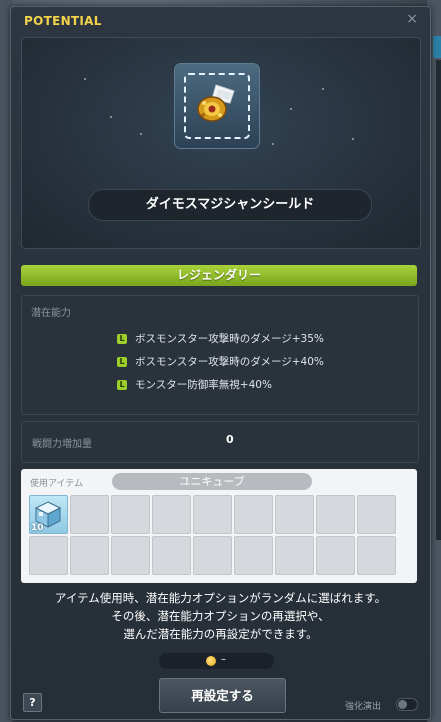 This screenshot has height=722, width=441. What do you see at coordinates (48, 514) in the screenshot?
I see `cube-slot: 10` at bounding box center [48, 514].